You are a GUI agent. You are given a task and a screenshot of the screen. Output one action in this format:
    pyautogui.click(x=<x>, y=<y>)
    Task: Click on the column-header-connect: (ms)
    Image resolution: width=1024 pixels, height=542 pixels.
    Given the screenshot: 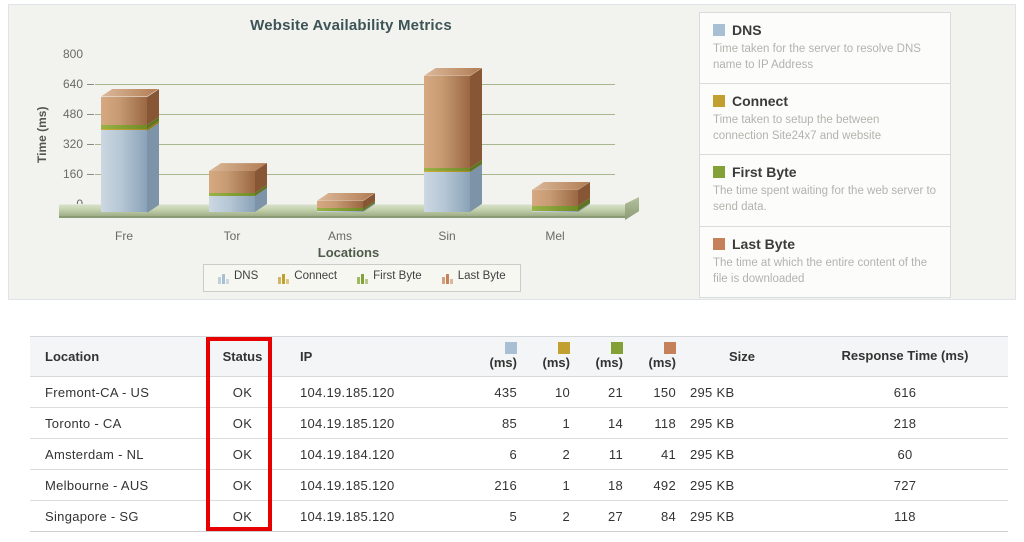 What is the action you would take?
    pyautogui.click(x=549, y=357)
    